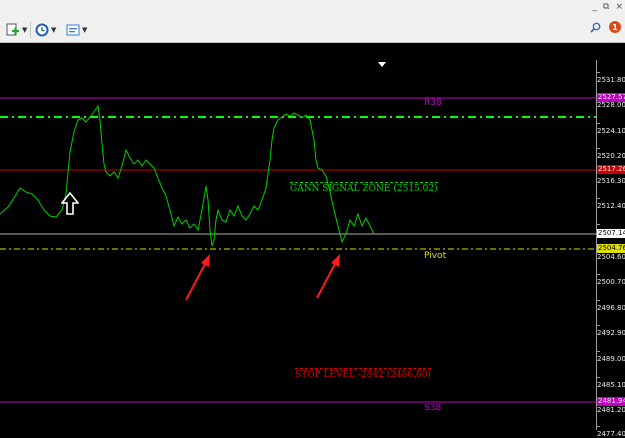 This screenshot has width=625, height=438. I want to click on current-price-box: 2507.14, so click(611, 233).